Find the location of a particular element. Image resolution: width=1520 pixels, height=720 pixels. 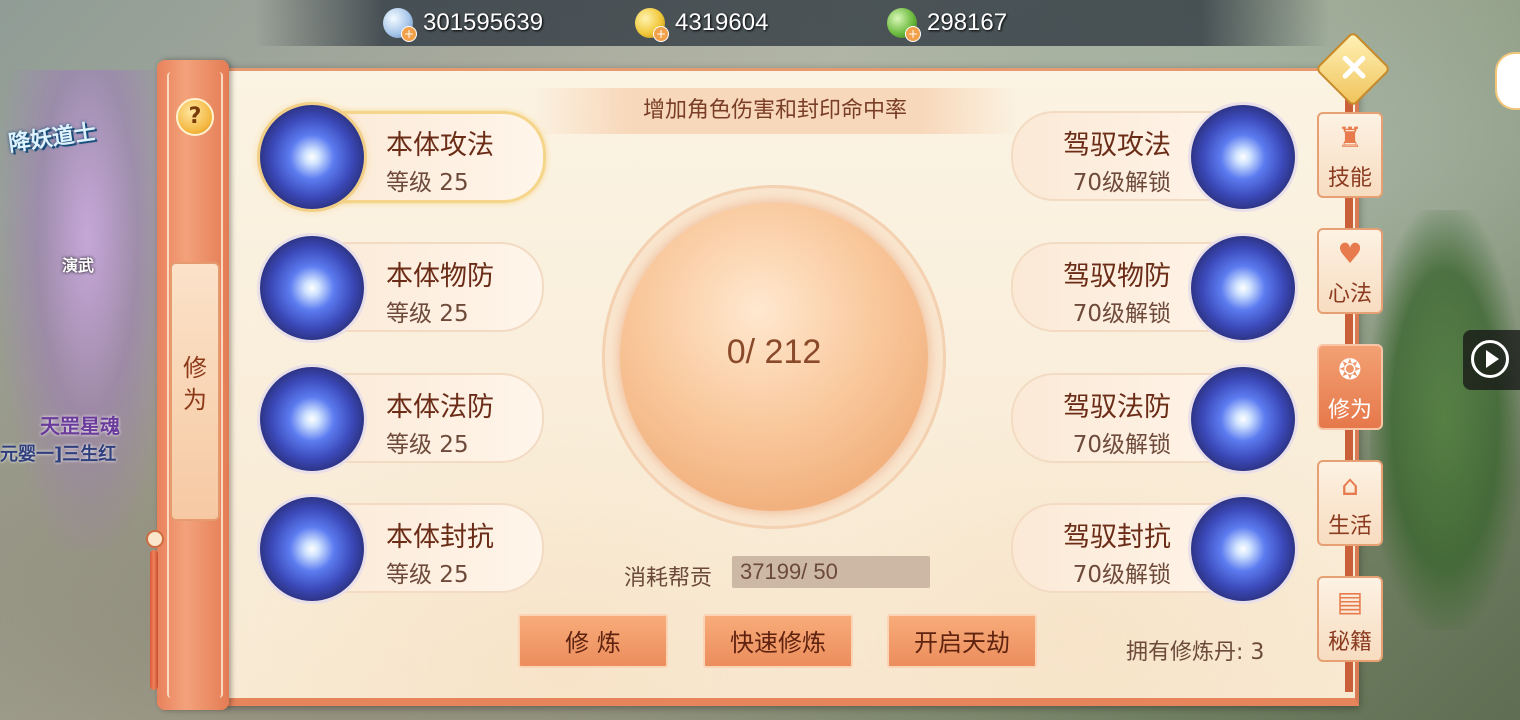

tab-label: 技能 is located at coordinates (1349, 178).